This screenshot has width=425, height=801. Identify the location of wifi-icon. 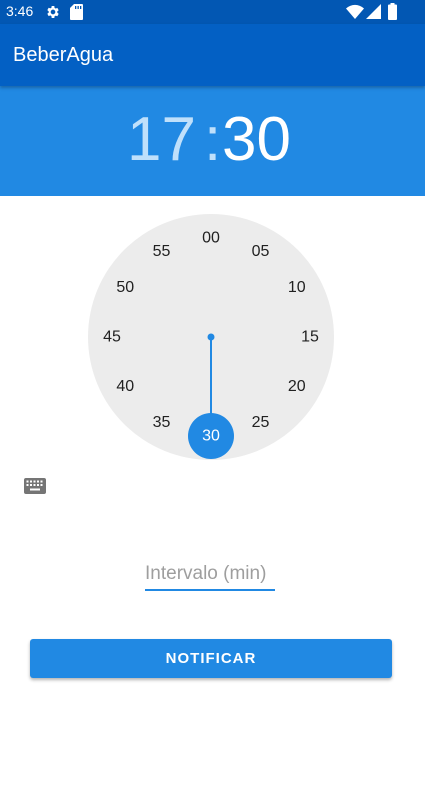
(355, 11).